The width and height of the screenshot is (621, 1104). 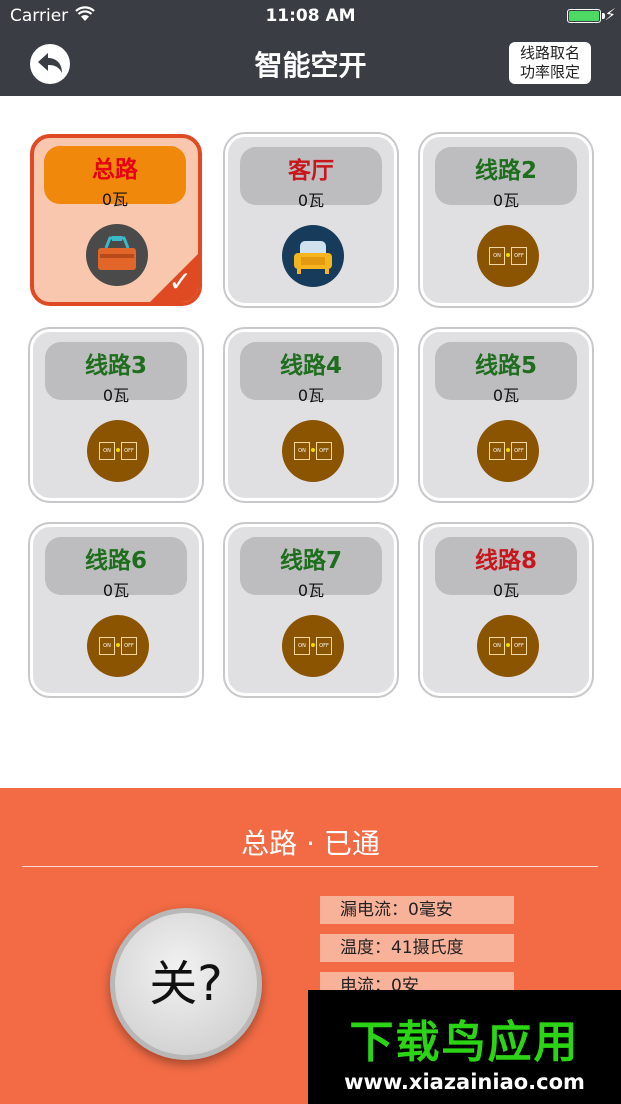 What do you see at coordinates (310, 866) in the screenshot?
I see `panel-divider` at bounding box center [310, 866].